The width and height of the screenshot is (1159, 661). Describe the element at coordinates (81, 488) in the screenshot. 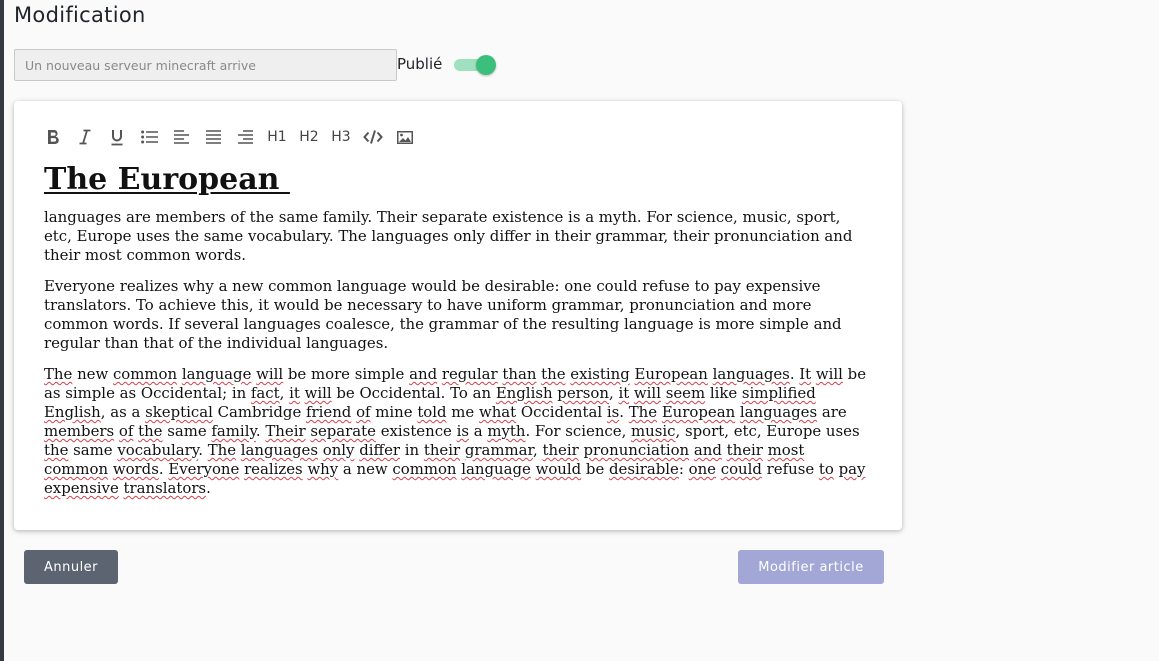

I see `spellcheck-word: expensive` at that location.